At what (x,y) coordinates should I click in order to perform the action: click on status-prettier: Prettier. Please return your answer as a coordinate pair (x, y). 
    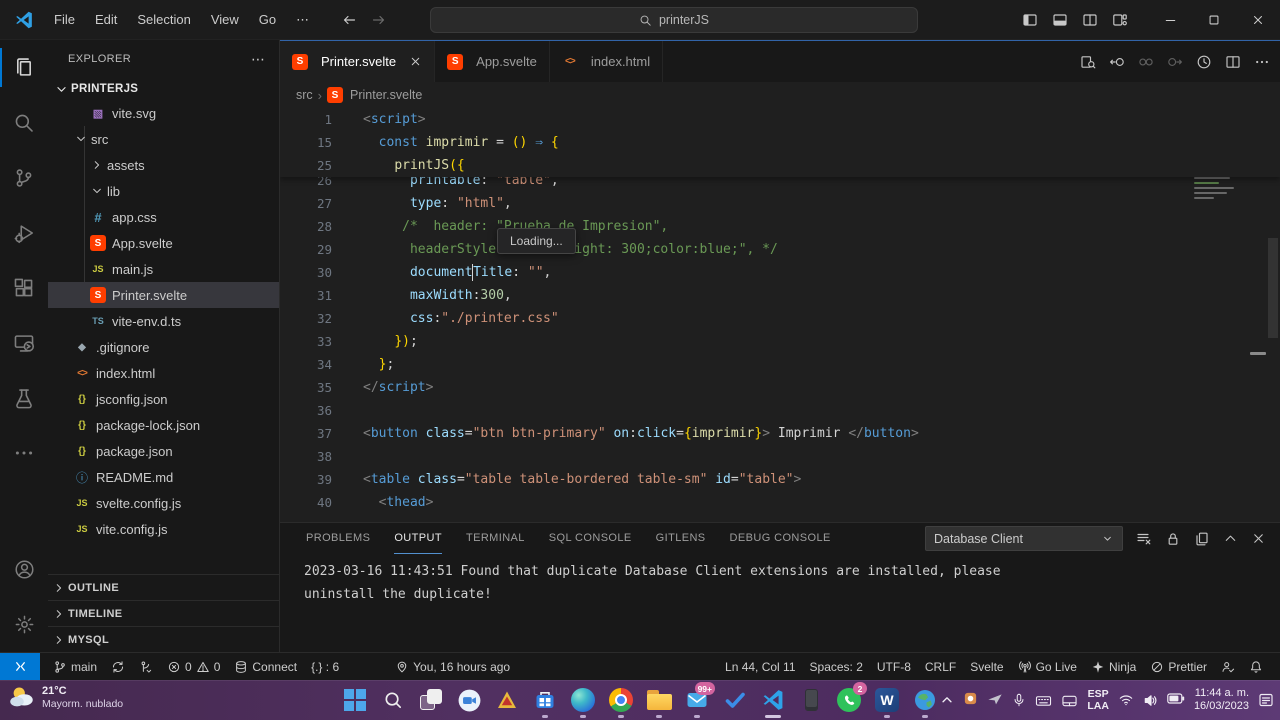
    Looking at the image, I should click on (1178, 667).